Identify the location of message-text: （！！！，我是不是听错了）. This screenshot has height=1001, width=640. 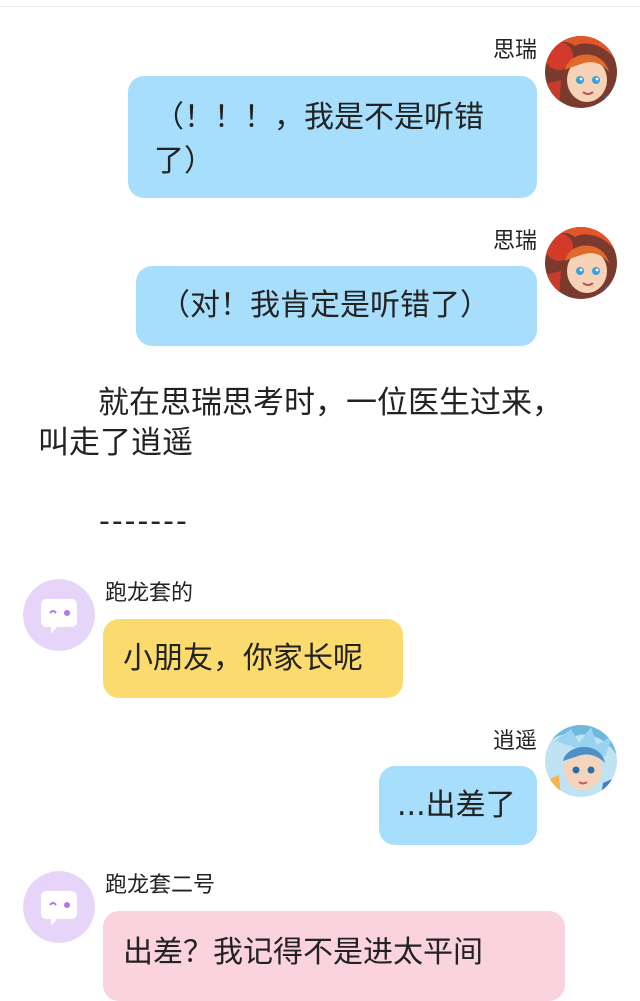
(319, 139).